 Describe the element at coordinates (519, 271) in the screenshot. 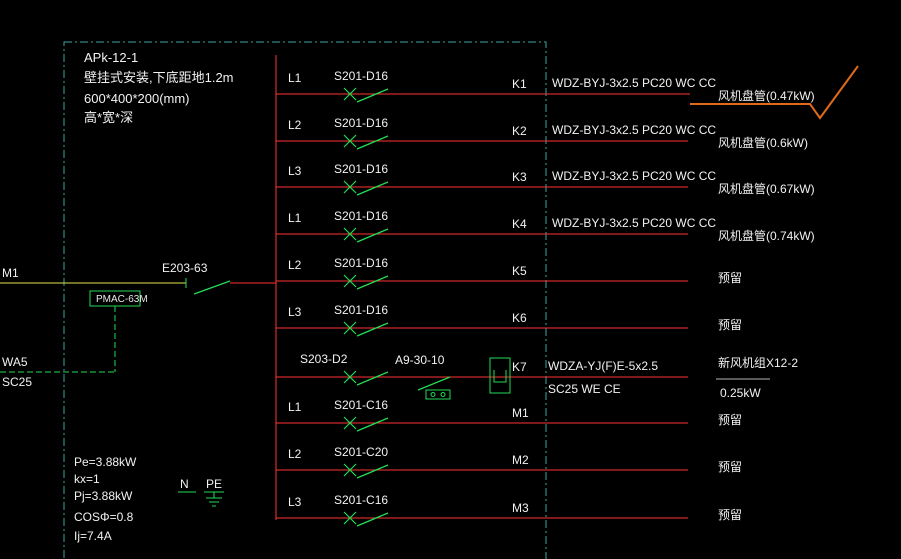

I see `circuit-id: K5` at that location.